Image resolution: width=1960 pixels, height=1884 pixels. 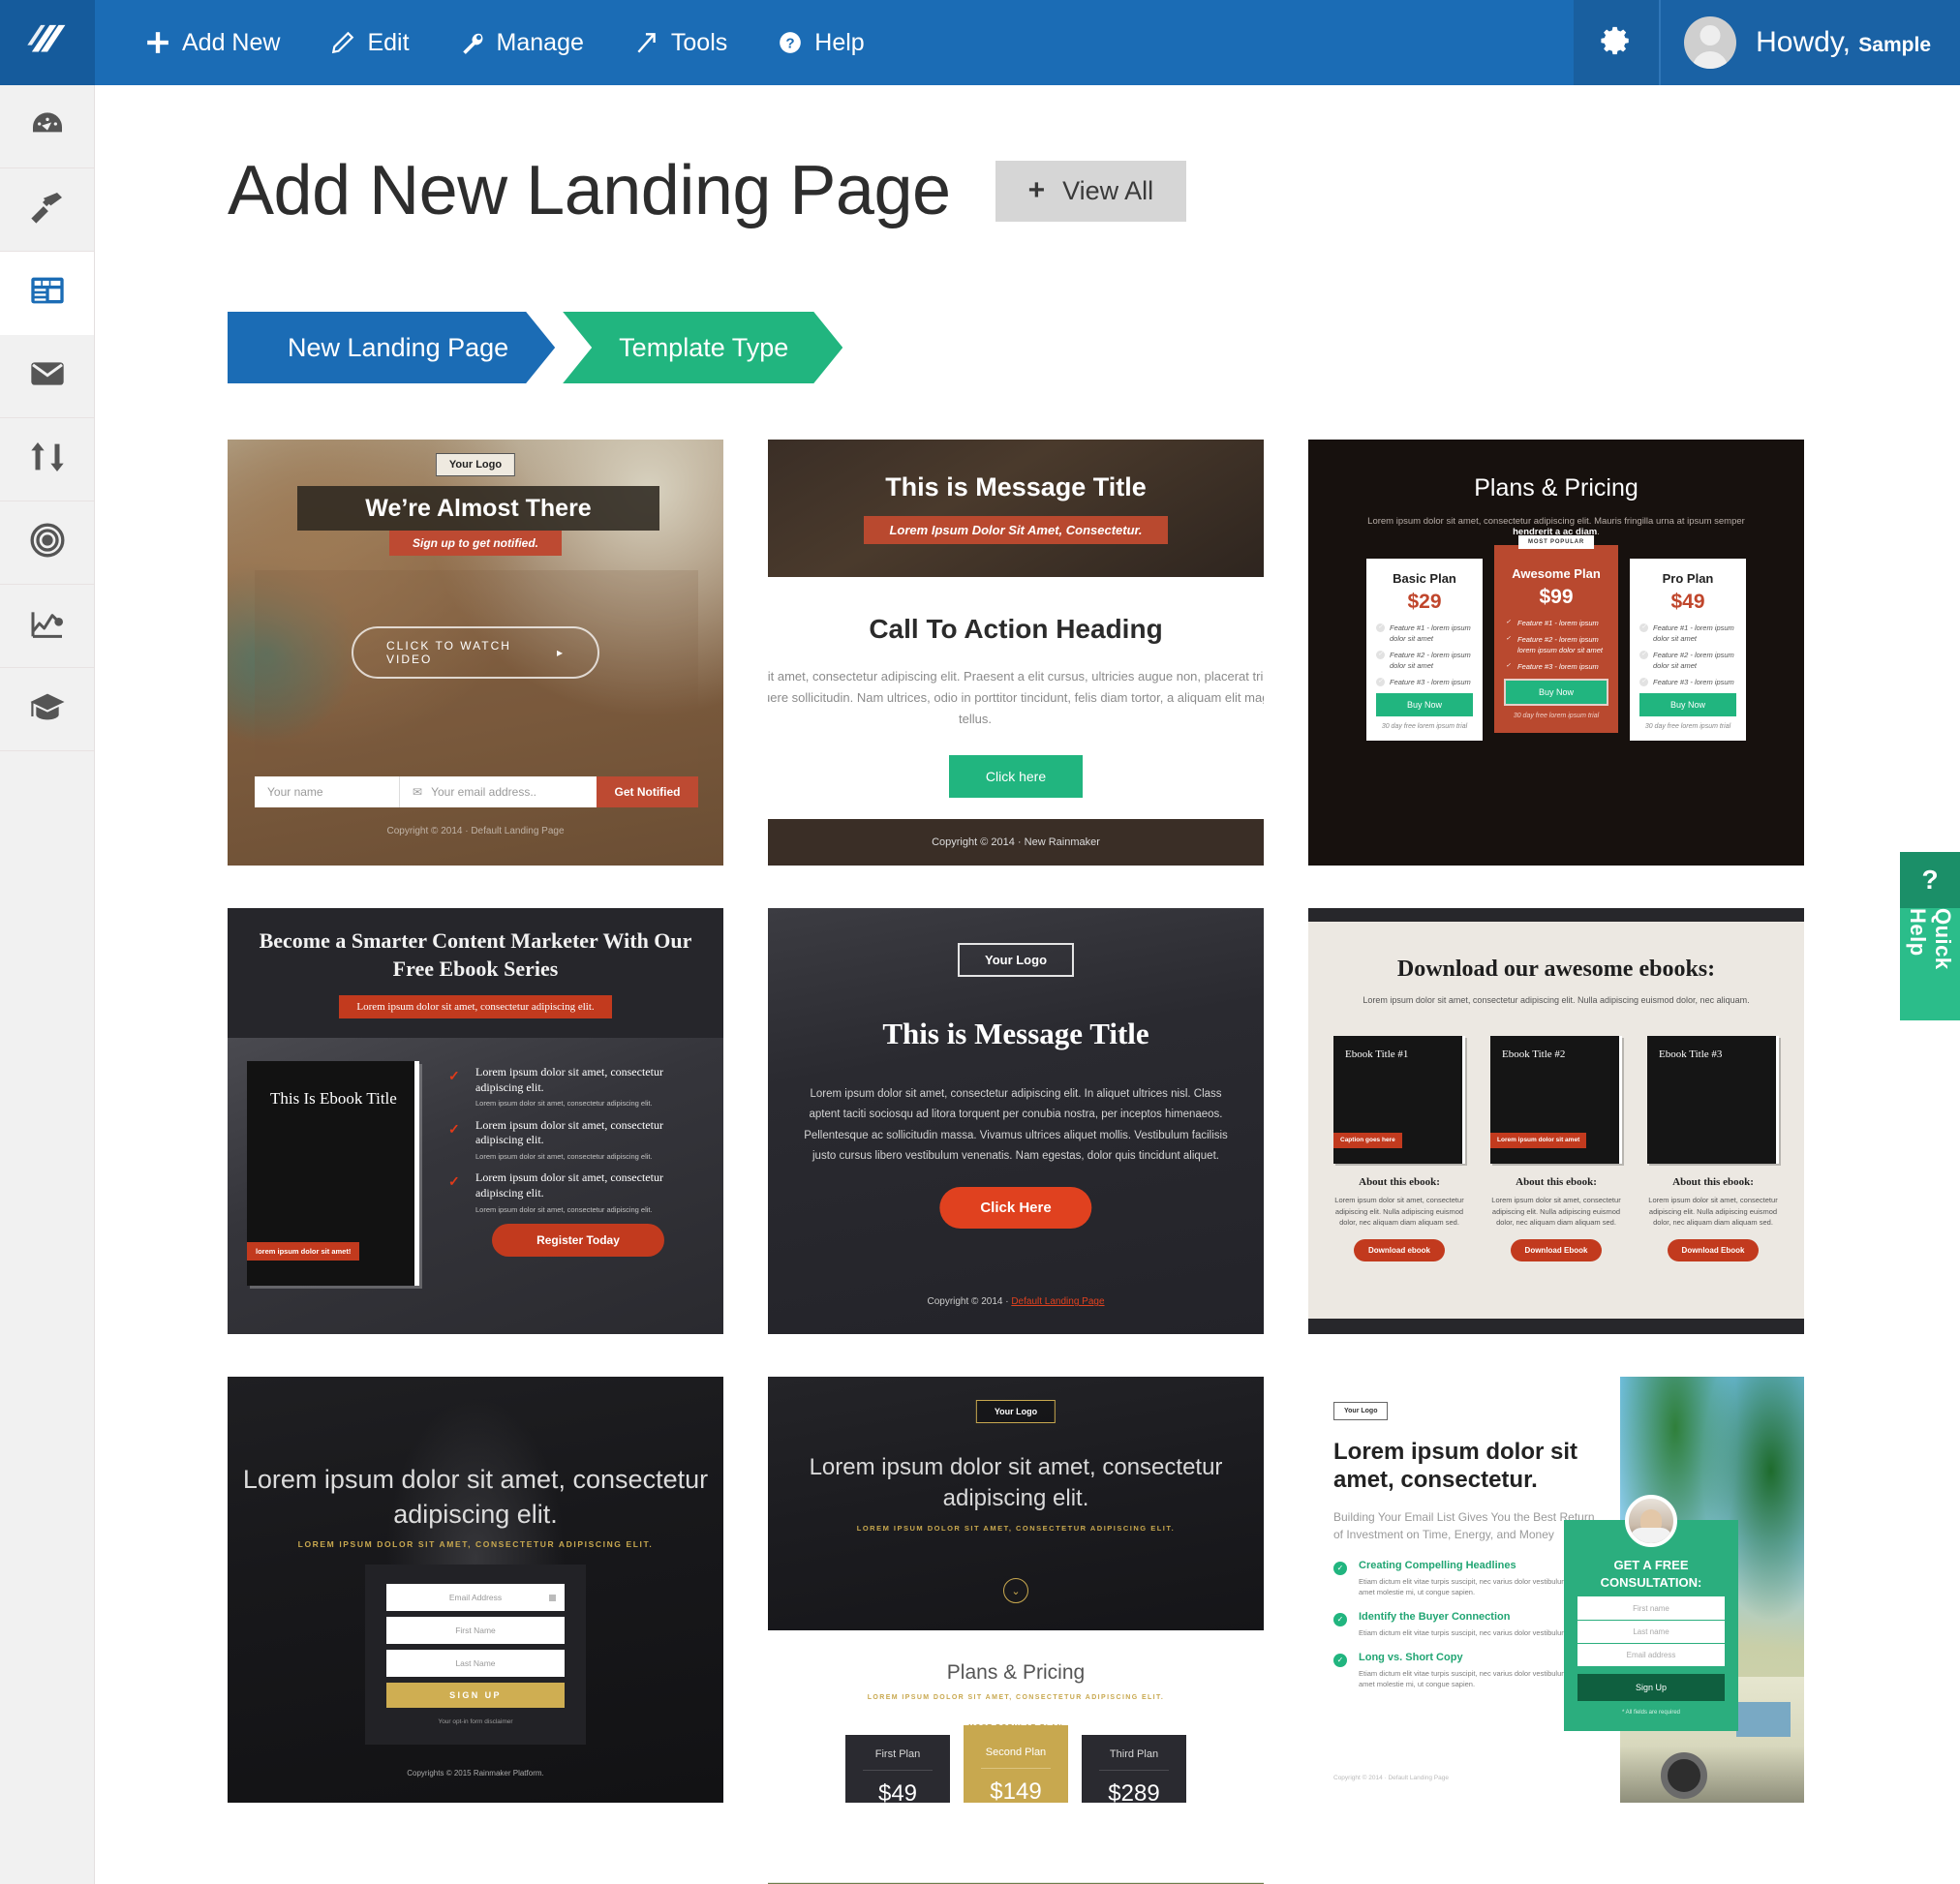 I want to click on nav-add-new: Add New, so click(x=212, y=42).